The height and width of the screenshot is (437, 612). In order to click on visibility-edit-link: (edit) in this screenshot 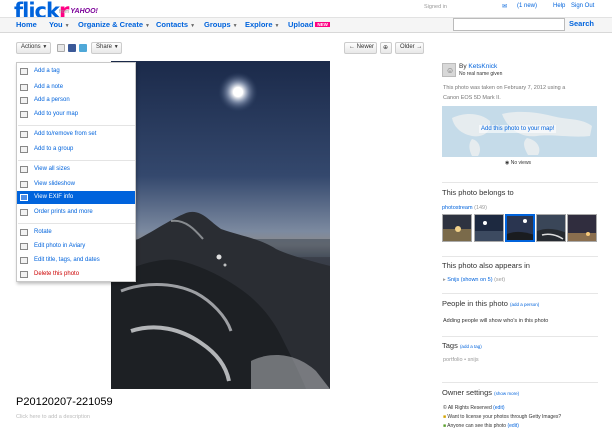, I will do `click(512, 426)`.